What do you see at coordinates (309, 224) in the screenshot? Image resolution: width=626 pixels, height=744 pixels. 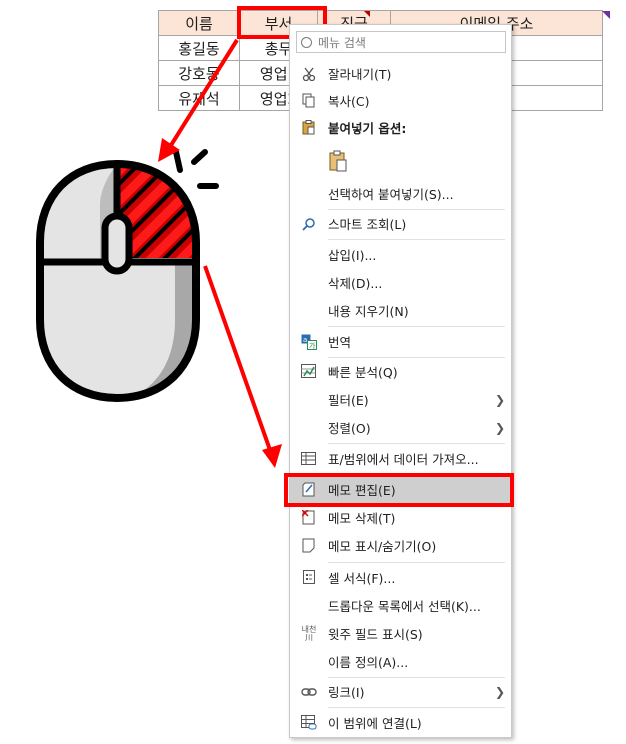 I see `smart-lookup-icon` at bounding box center [309, 224].